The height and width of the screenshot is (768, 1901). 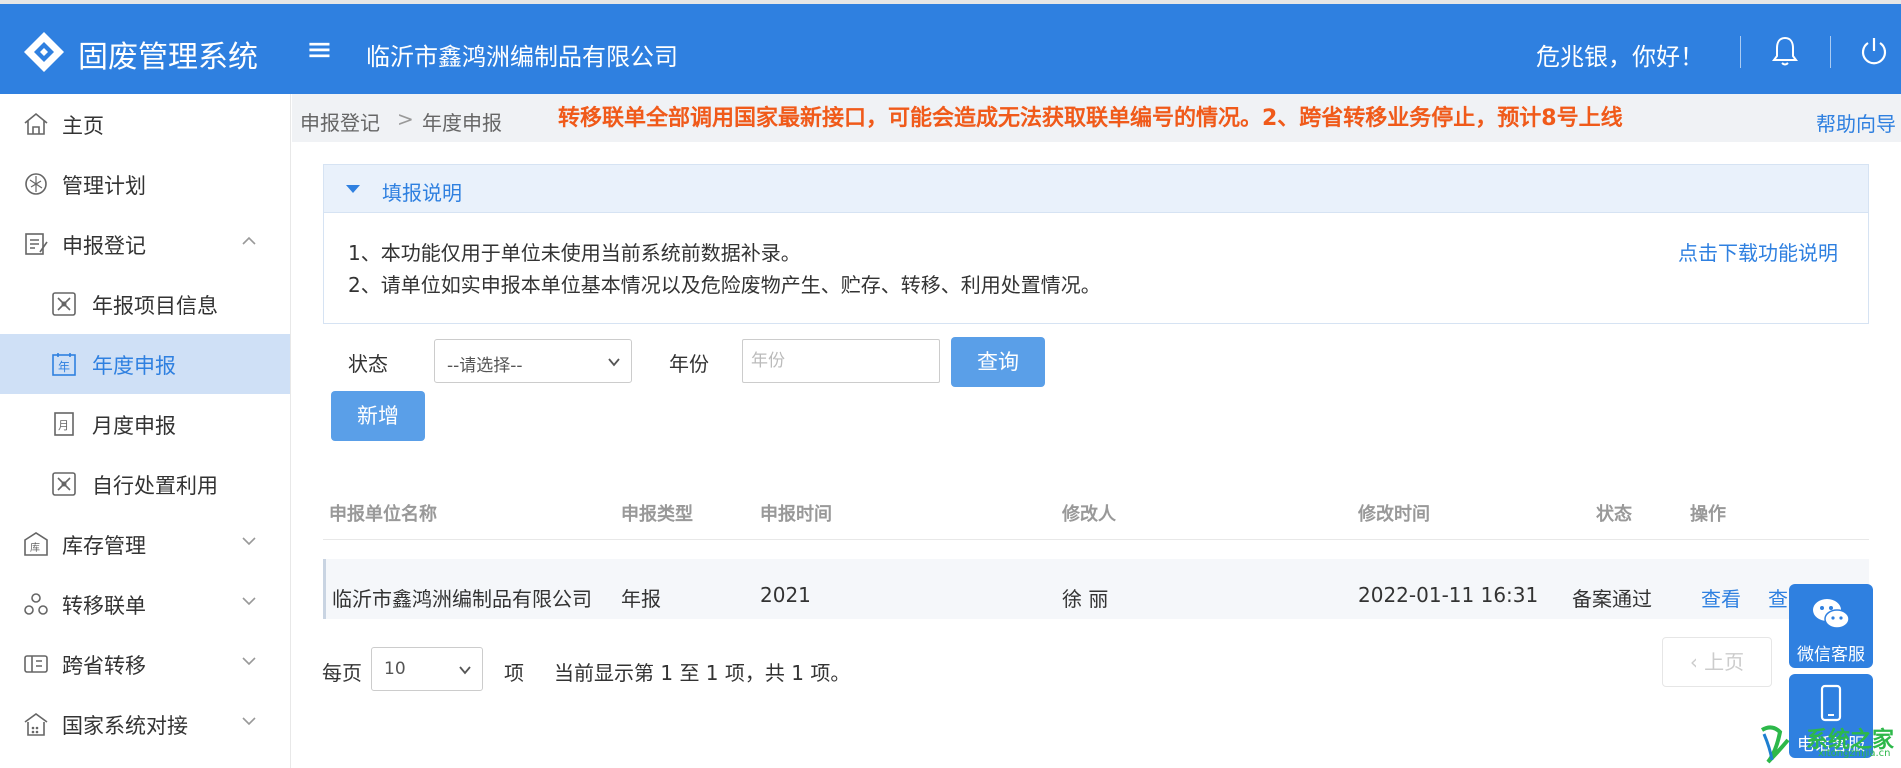 What do you see at coordinates (574, 253) in the screenshot?
I see `instruction-line: 1、本功能仅用于单位未使用当前系统前数据补录。` at bounding box center [574, 253].